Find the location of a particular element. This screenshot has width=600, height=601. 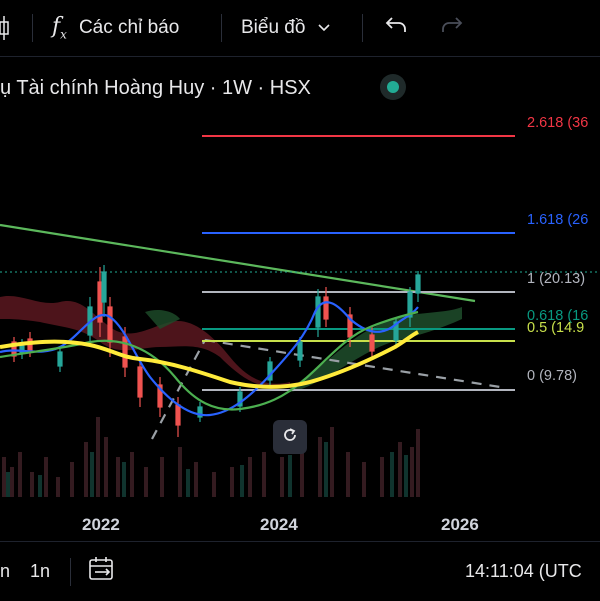

x-axis-label: 2026 is located at coordinates (460, 524).